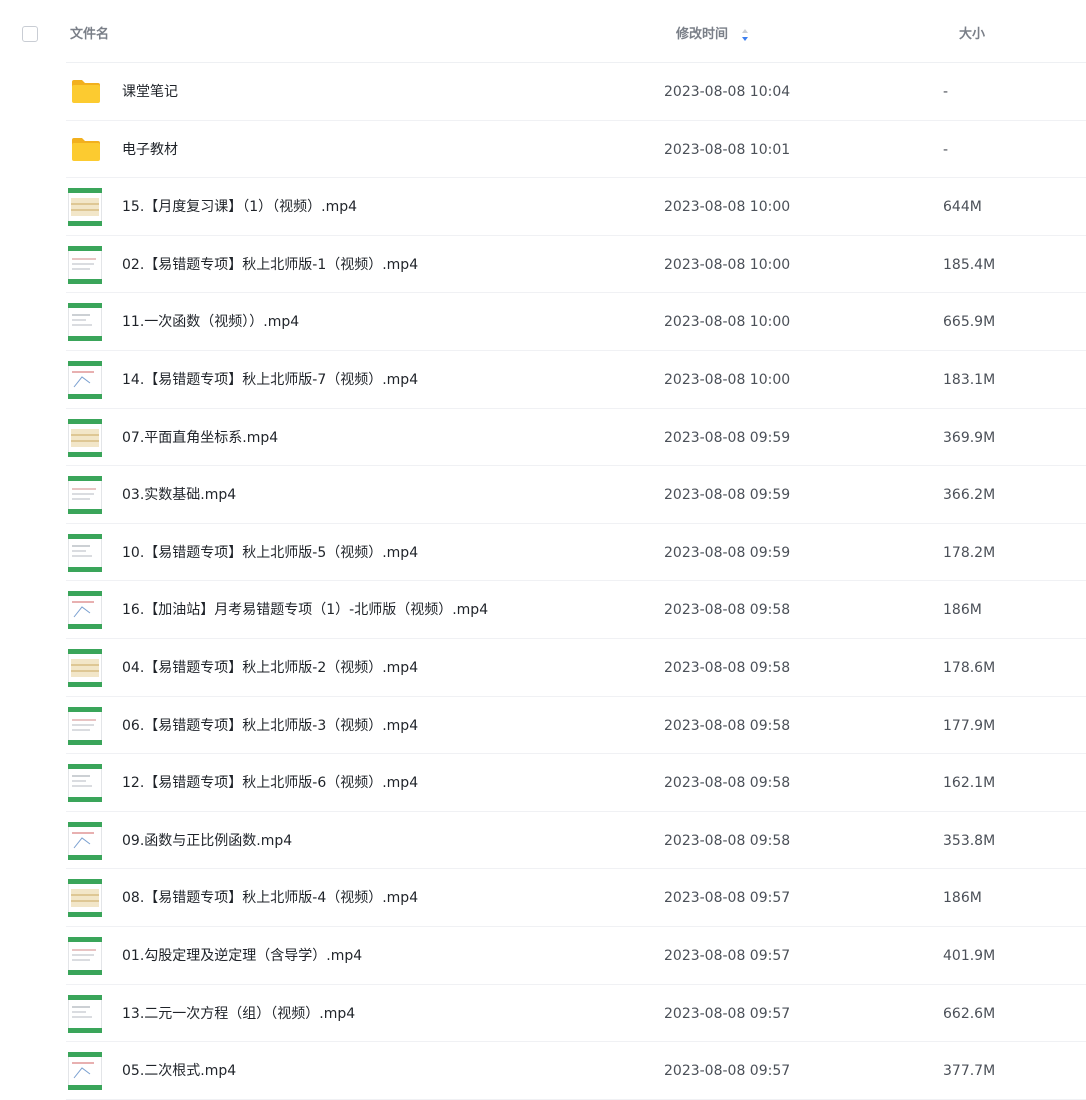 This screenshot has width=1086, height=1100. Describe the element at coordinates (150, 150) in the screenshot. I see `file-name: 电子教材` at that location.